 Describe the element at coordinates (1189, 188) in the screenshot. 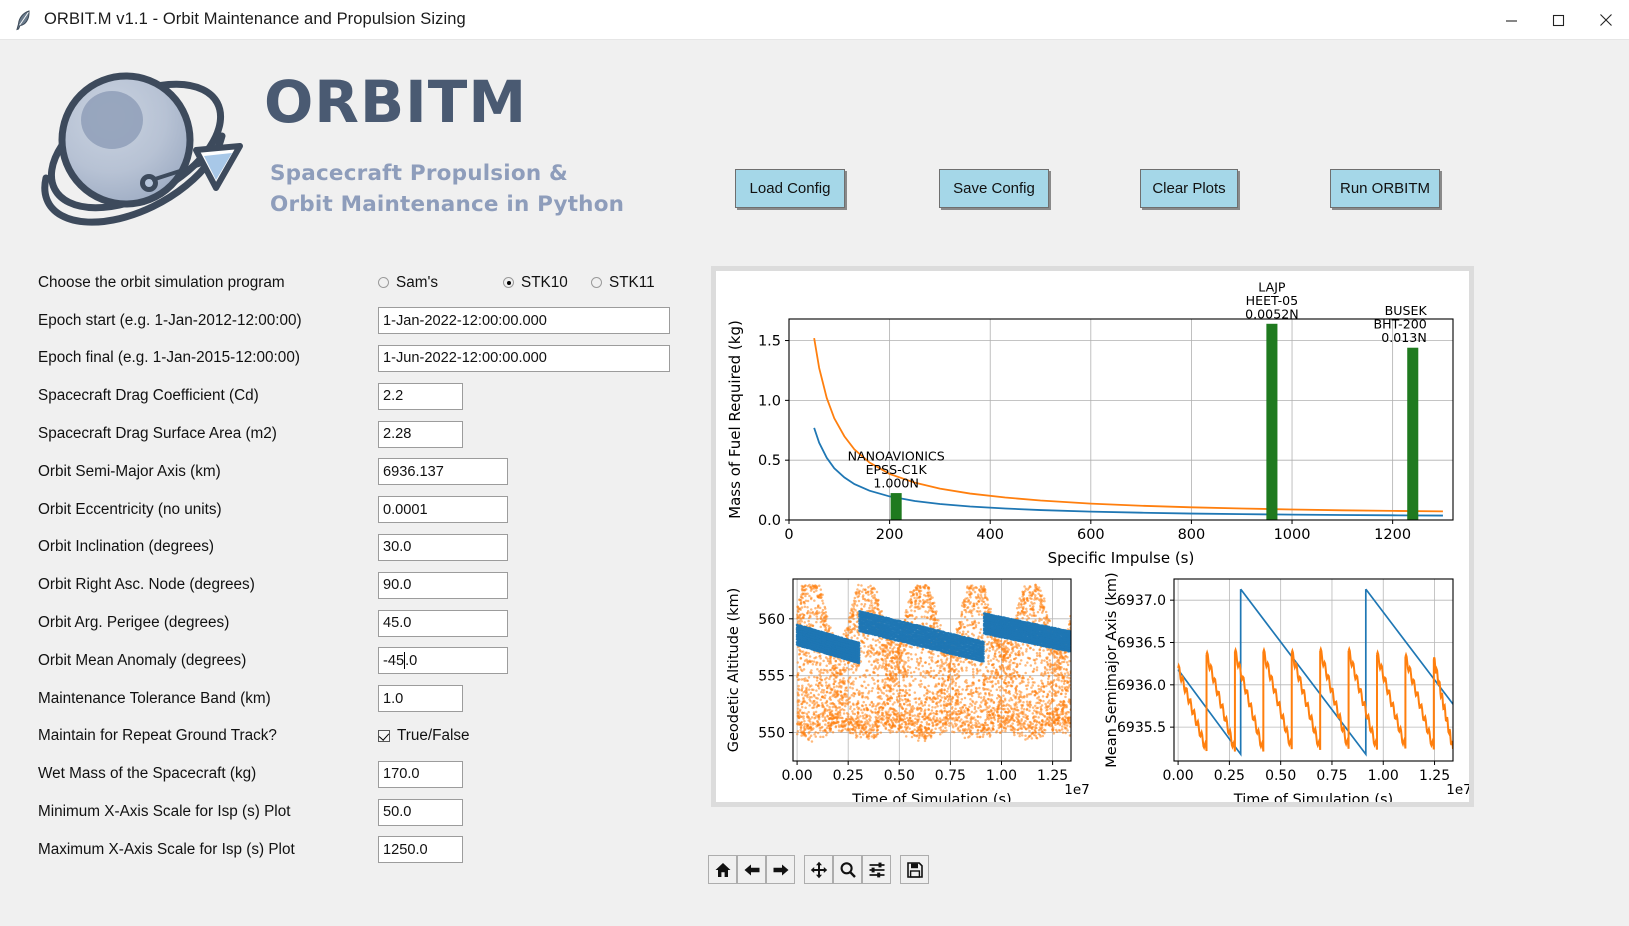

I see `clear-plots-button: Clear Plots` at that location.